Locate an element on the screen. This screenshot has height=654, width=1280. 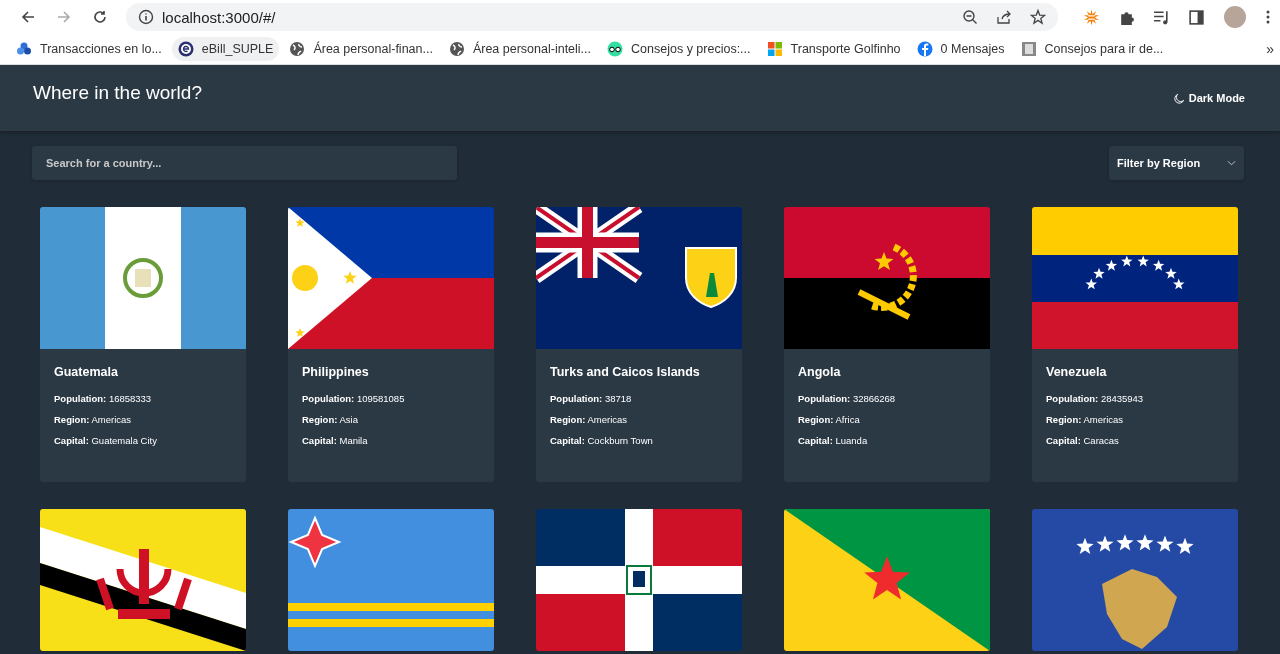
country-name: Angola is located at coordinates (820, 372).